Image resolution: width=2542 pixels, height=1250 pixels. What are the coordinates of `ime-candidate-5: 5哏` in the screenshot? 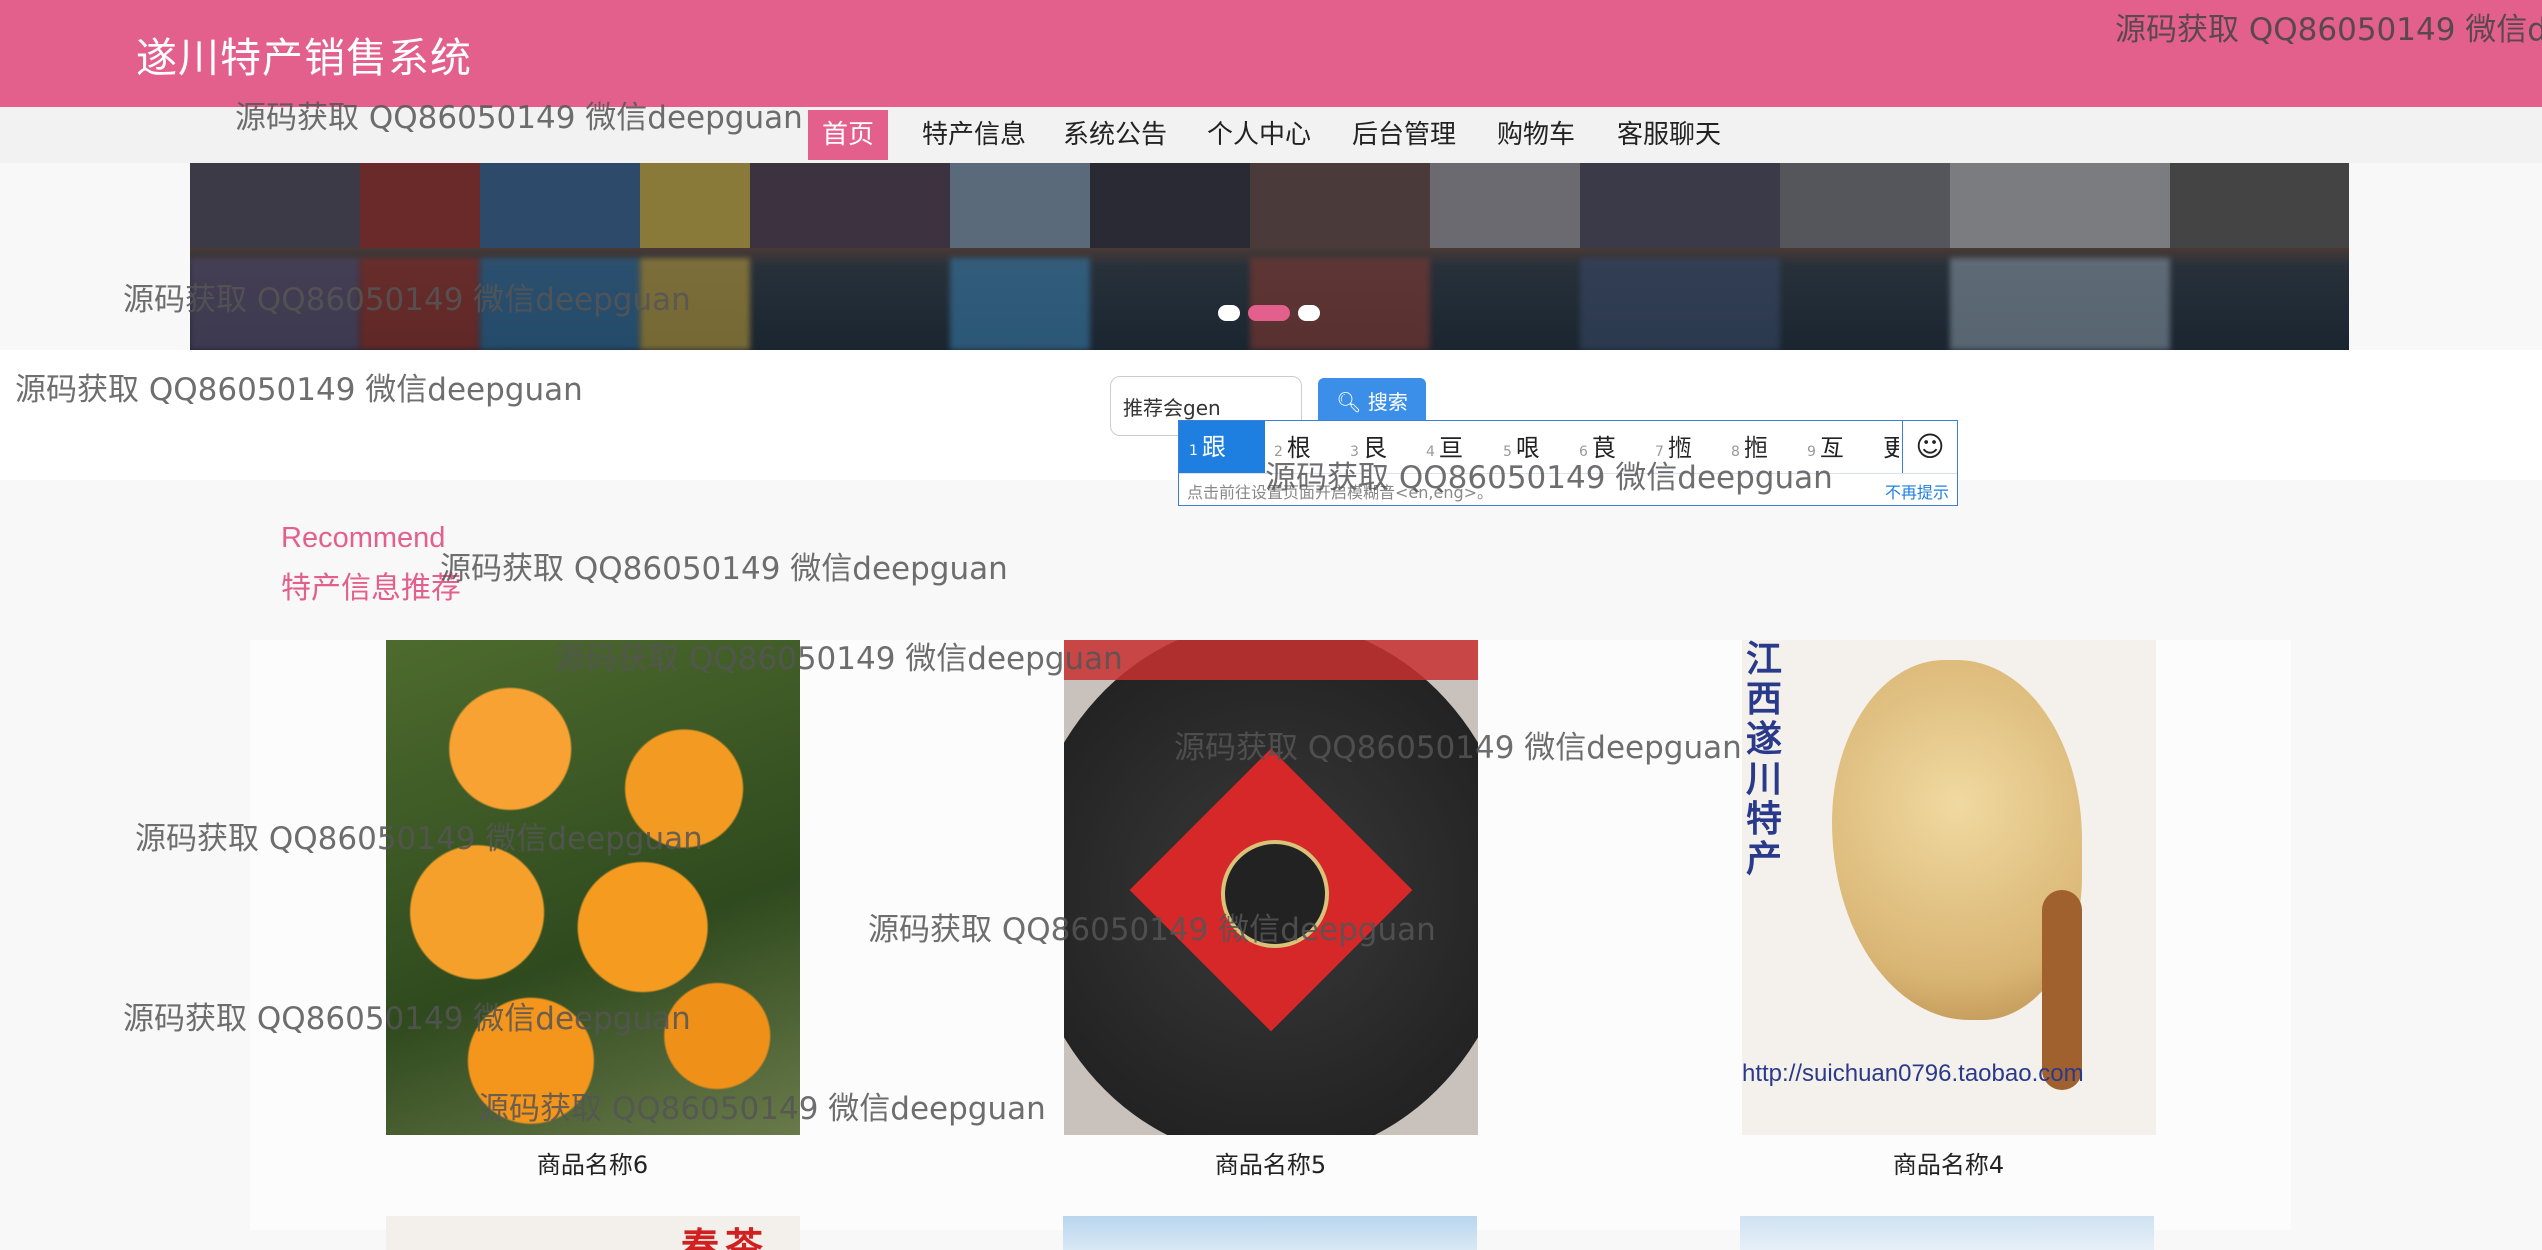 It's located at (1521, 448).